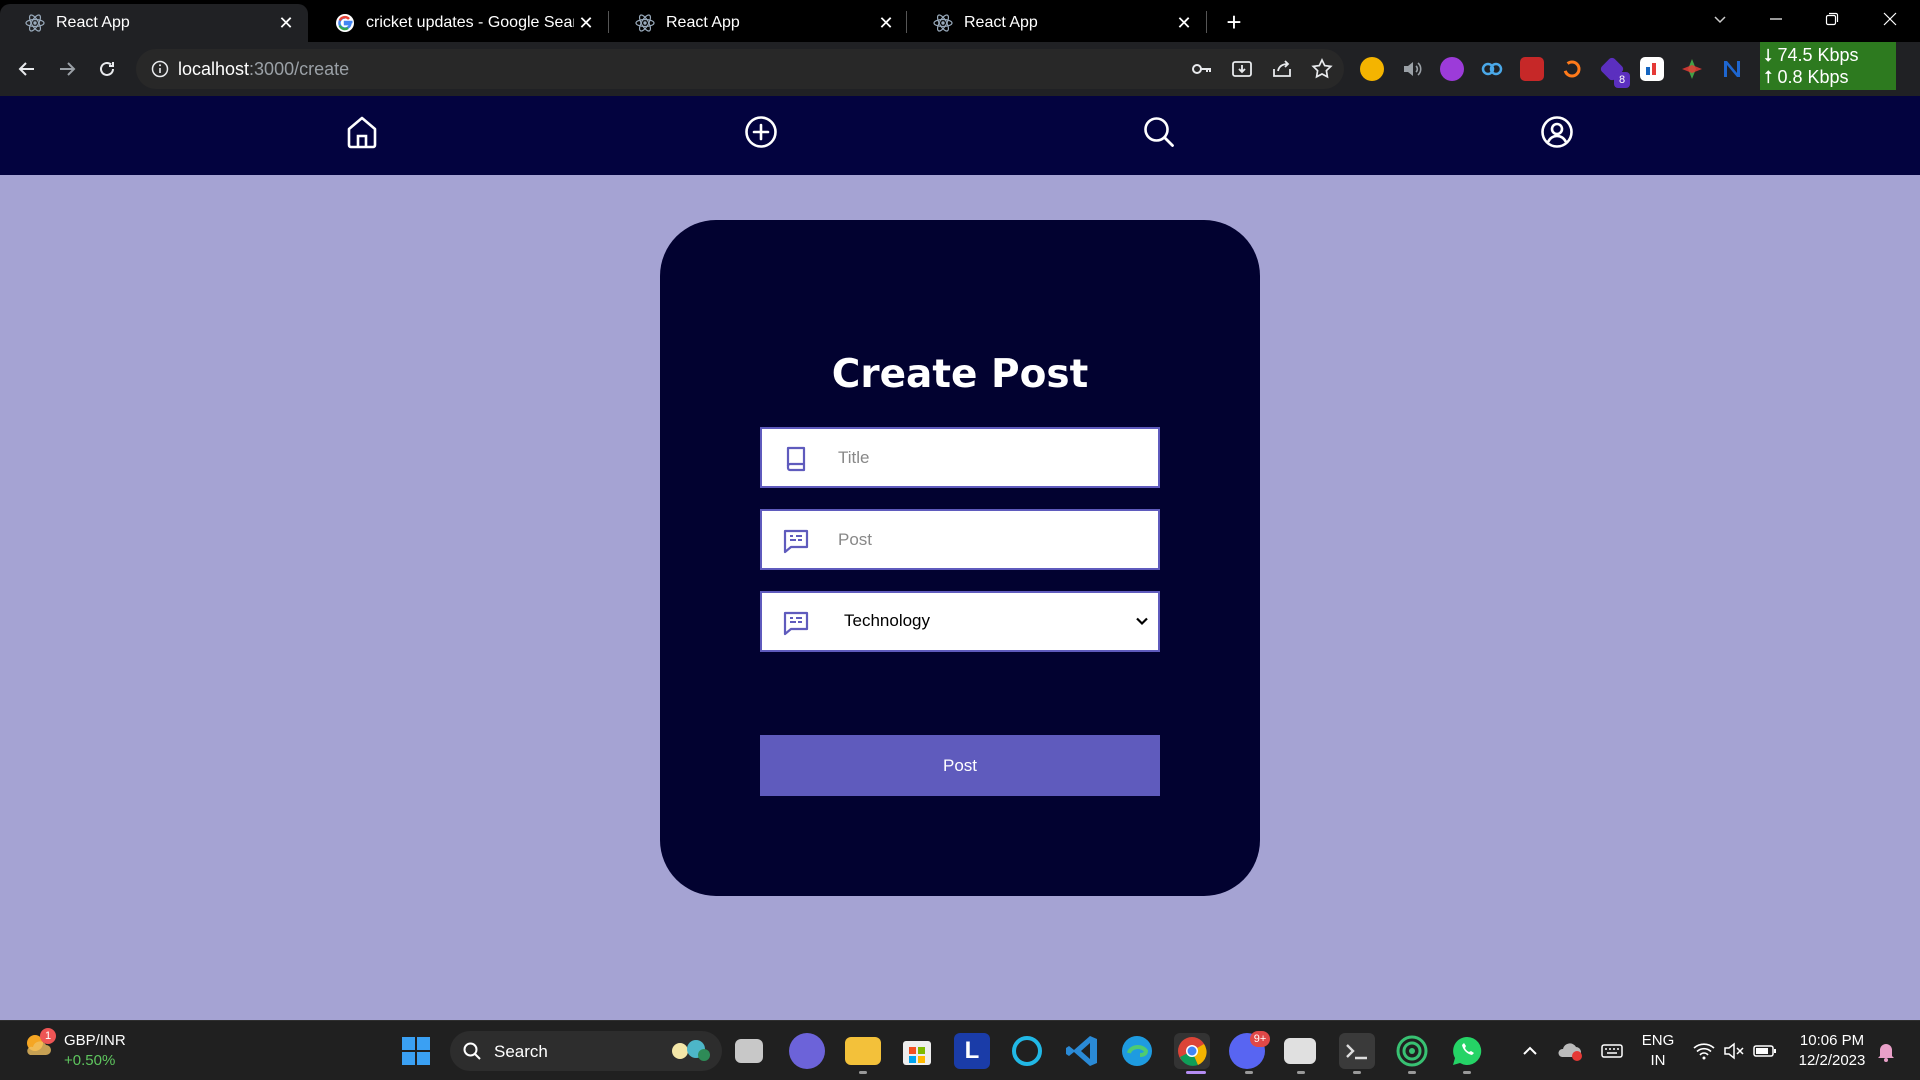 The height and width of the screenshot is (1080, 1920). Describe the element at coordinates (1412, 1051) in the screenshot. I see `radar-app-icon` at that location.